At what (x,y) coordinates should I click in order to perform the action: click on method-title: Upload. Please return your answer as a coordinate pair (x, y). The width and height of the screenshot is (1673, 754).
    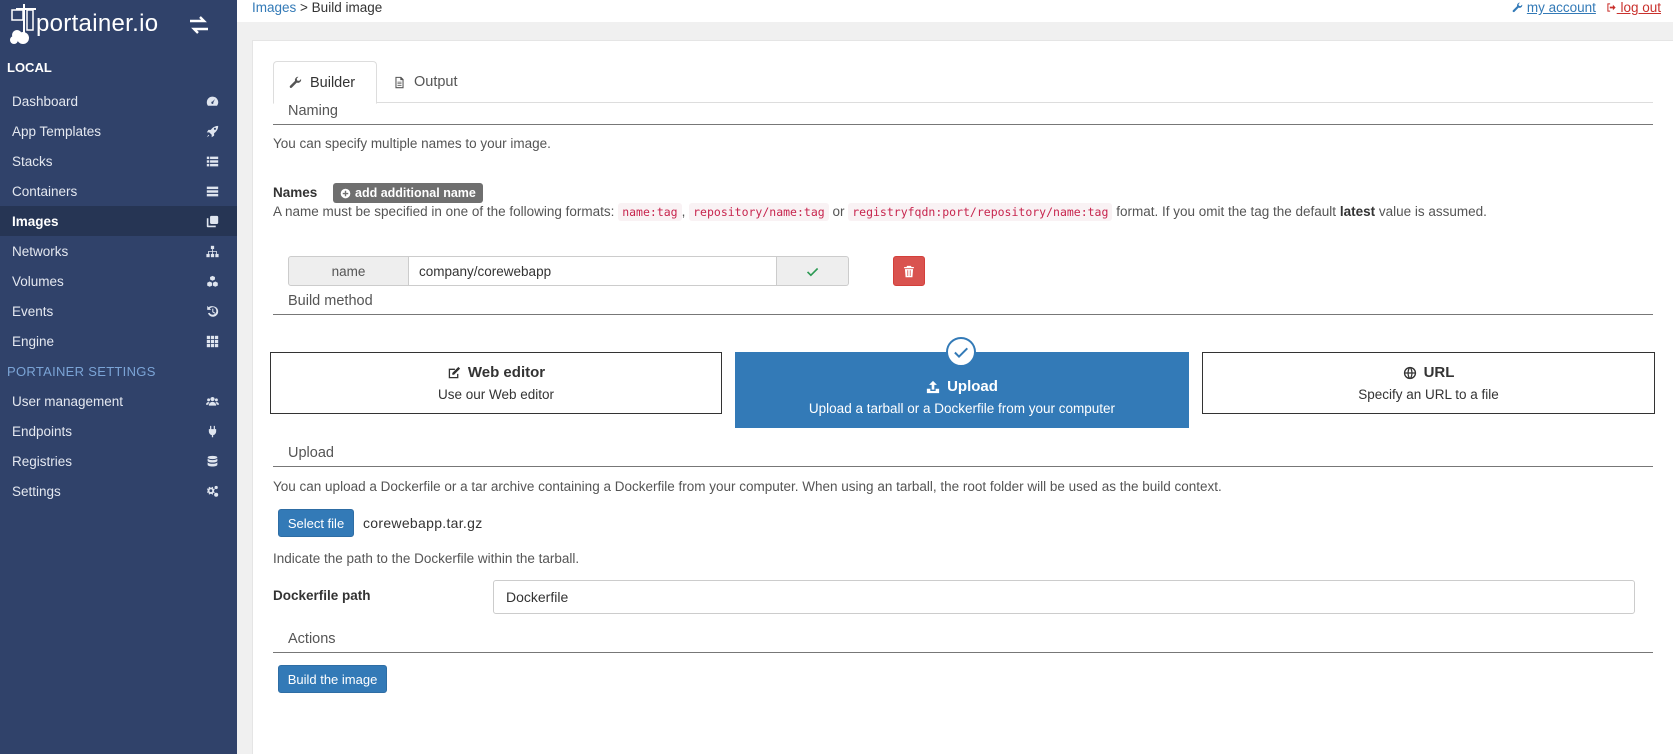
    Looking at the image, I should click on (972, 386).